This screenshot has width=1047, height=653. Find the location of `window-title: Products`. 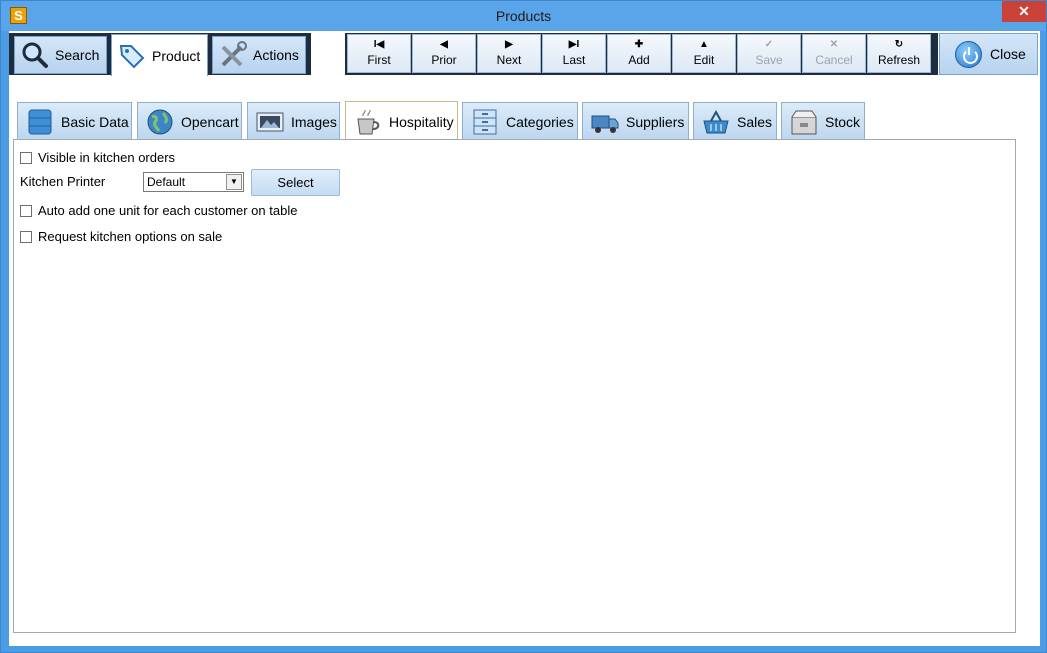

window-title: Products is located at coordinates (523, 16).